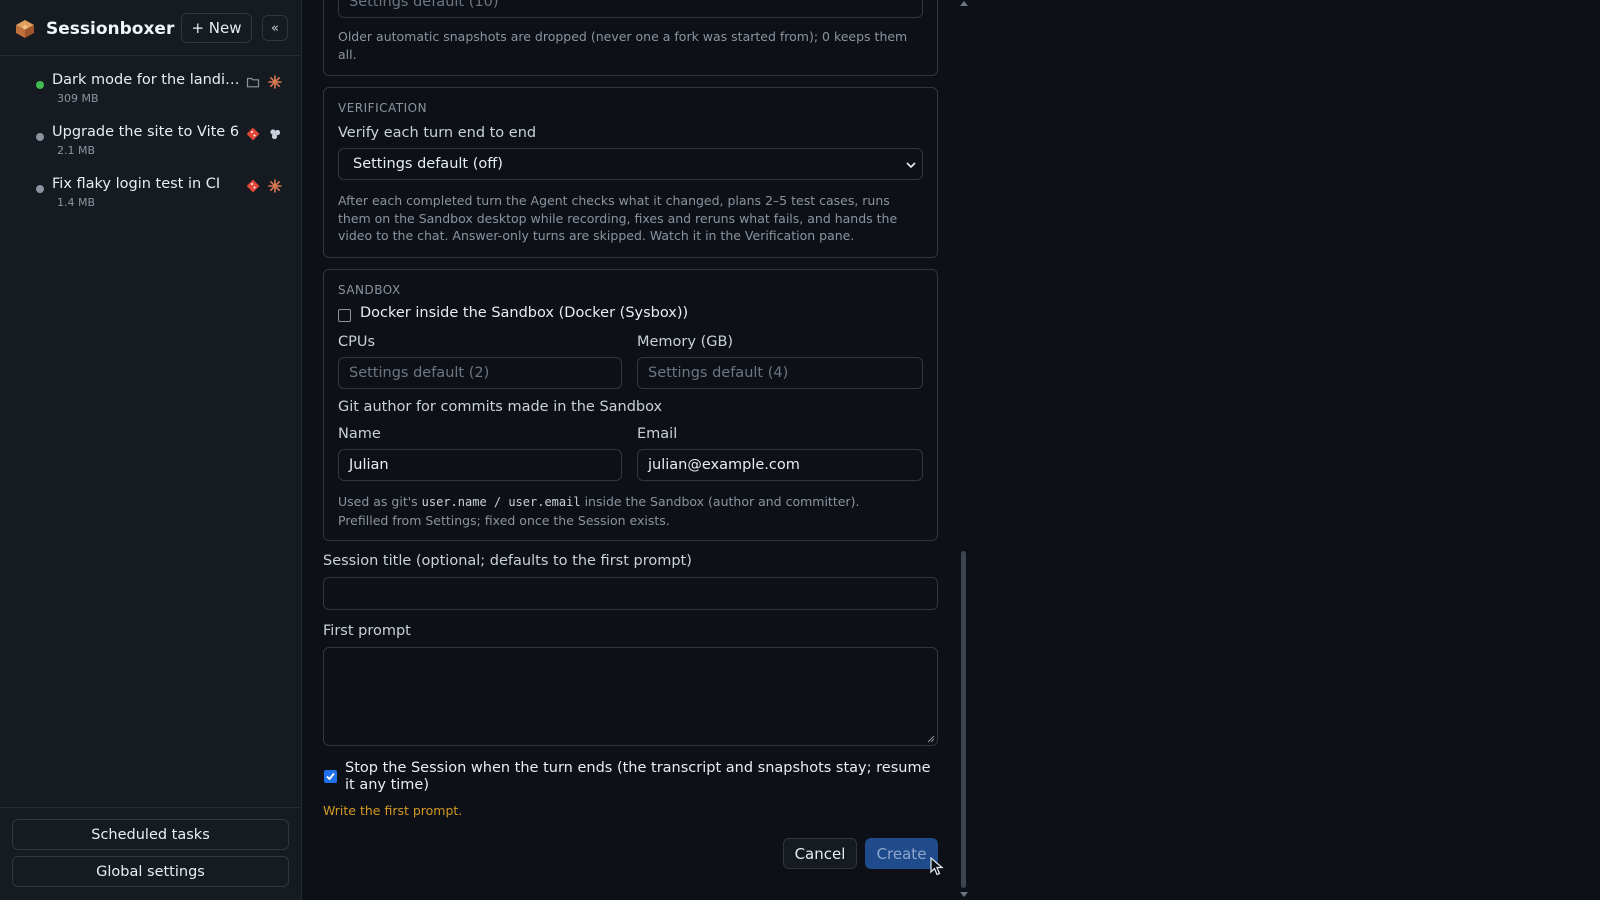  I want to click on git-help-code: user.name / user.email, so click(501, 502).